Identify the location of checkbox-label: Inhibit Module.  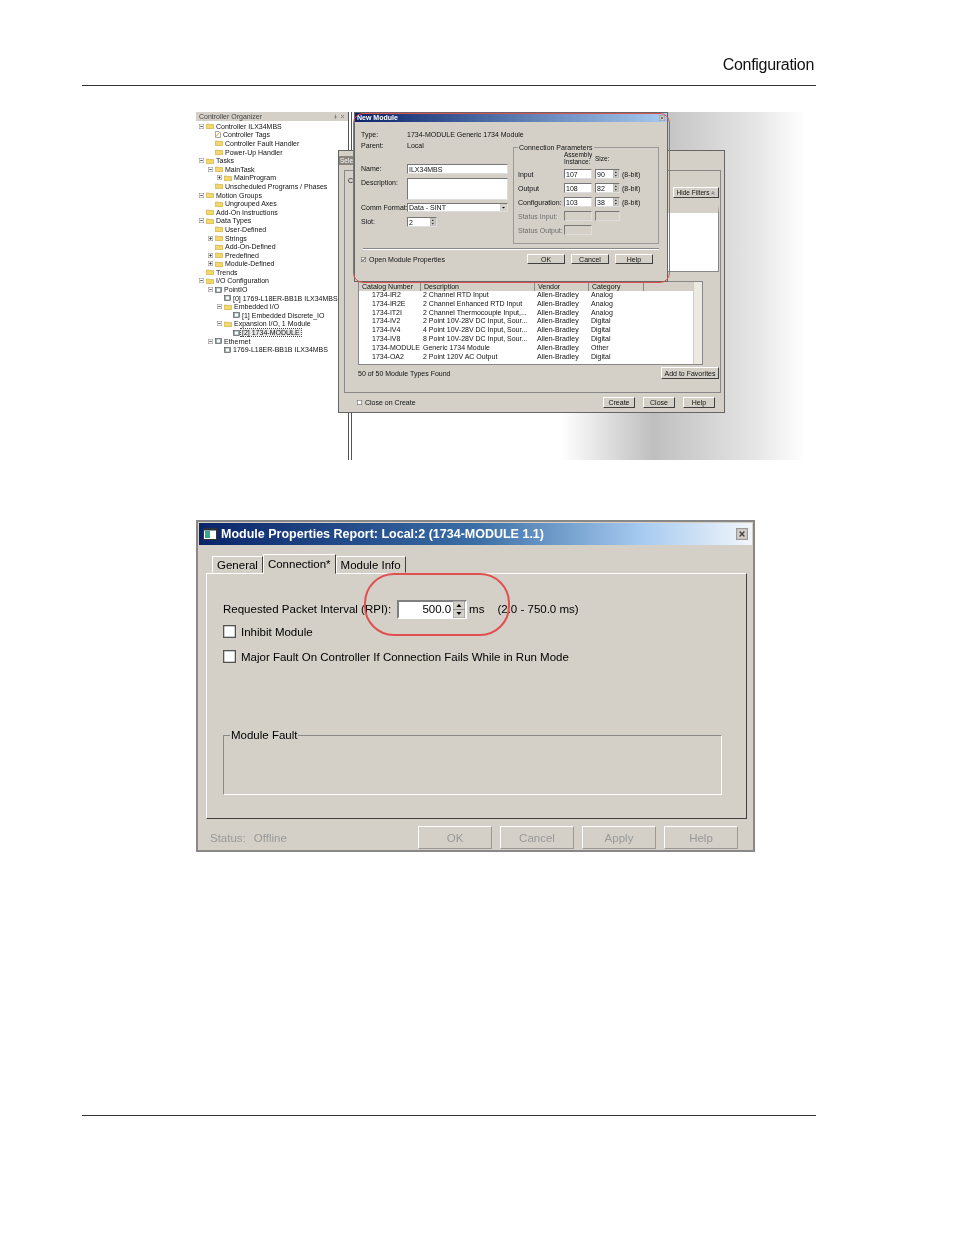
(277, 631).